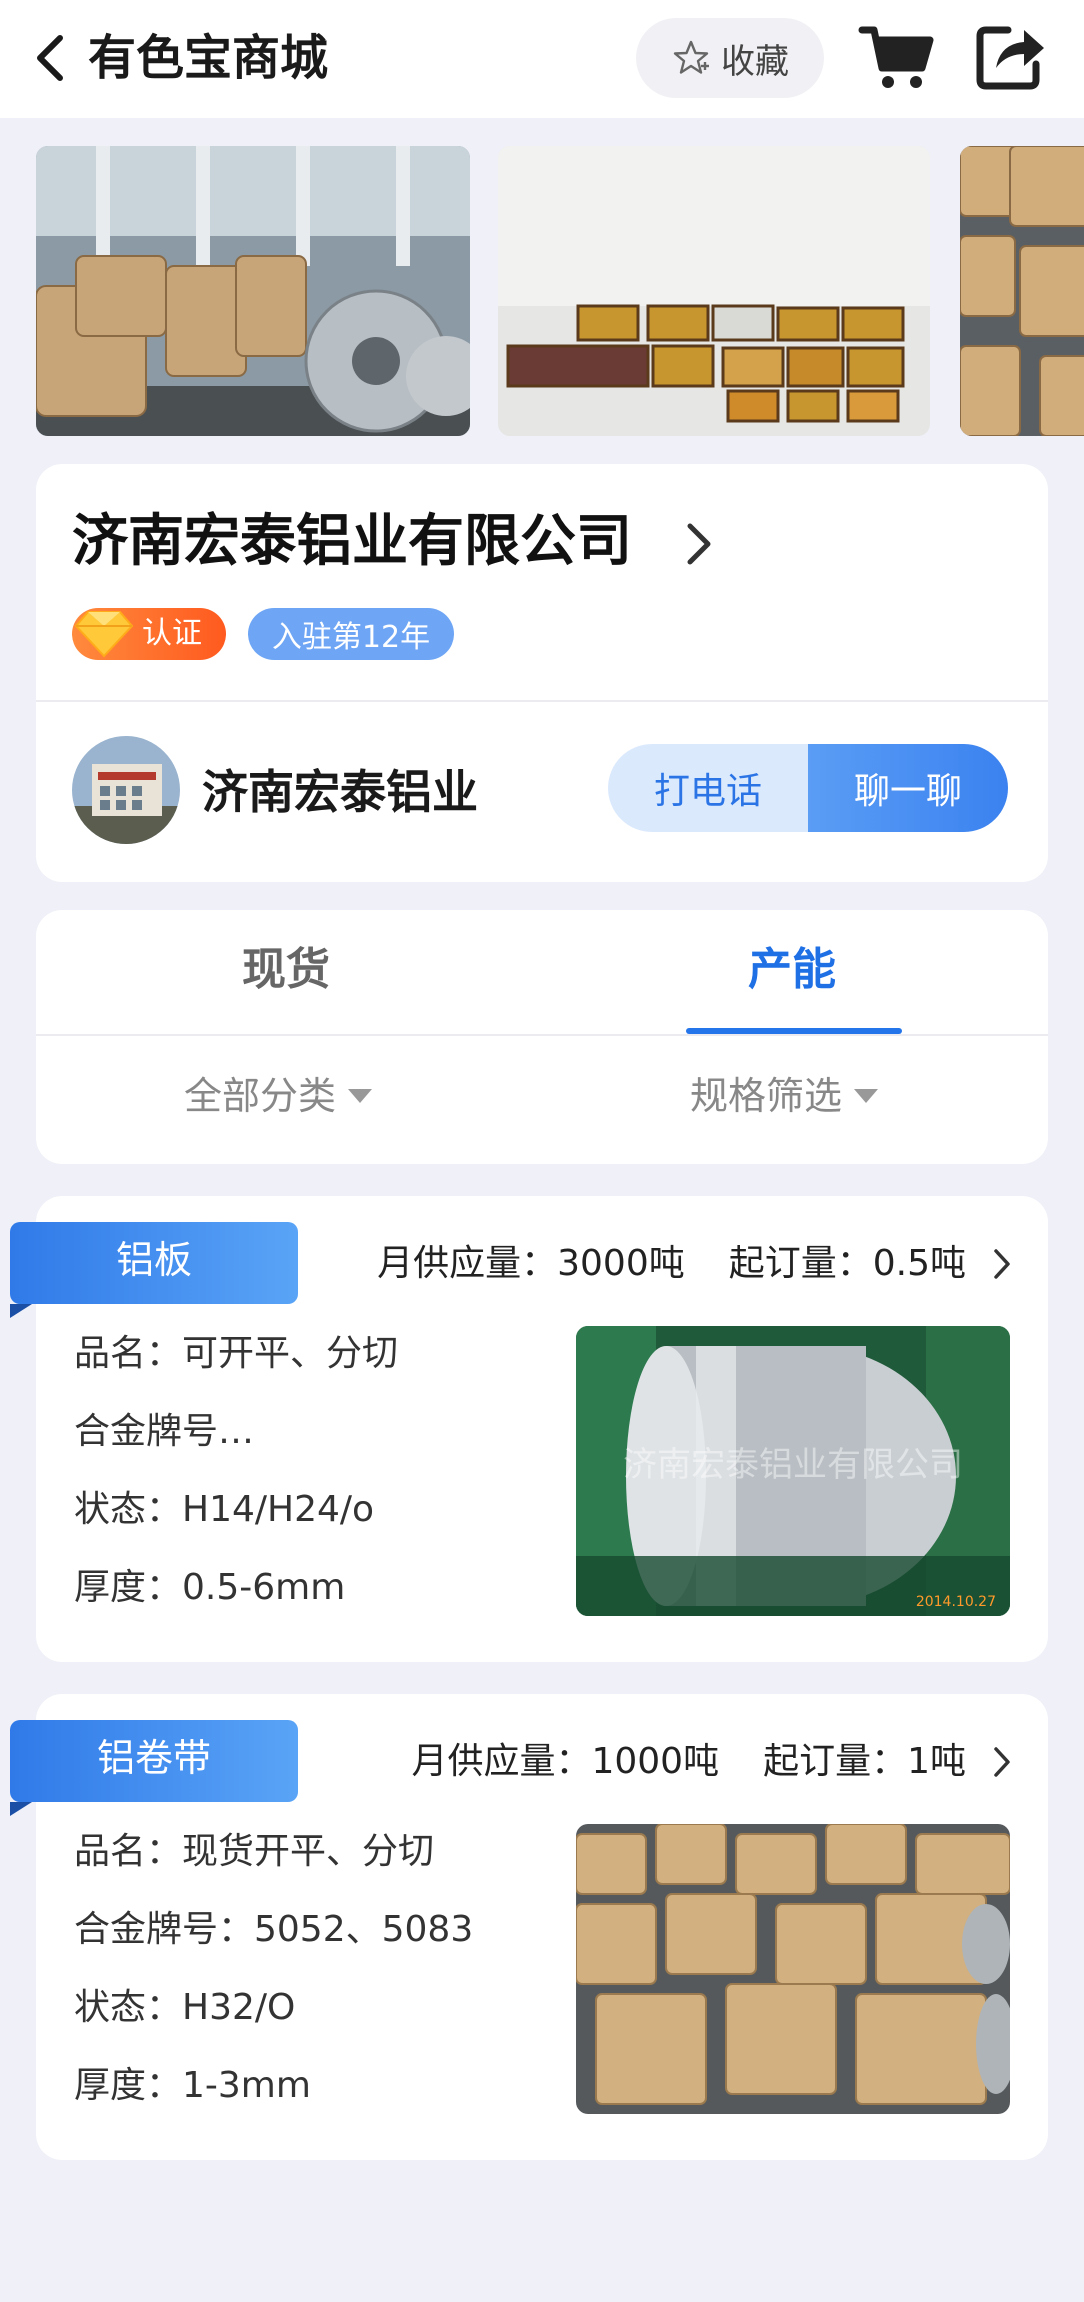 This screenshot has height=2302, width=1084. What do you see at coordinates (351, 637) in the screenshot?
I see `membership-years-label: 入驻第12年` at bounding box center [351, 637].